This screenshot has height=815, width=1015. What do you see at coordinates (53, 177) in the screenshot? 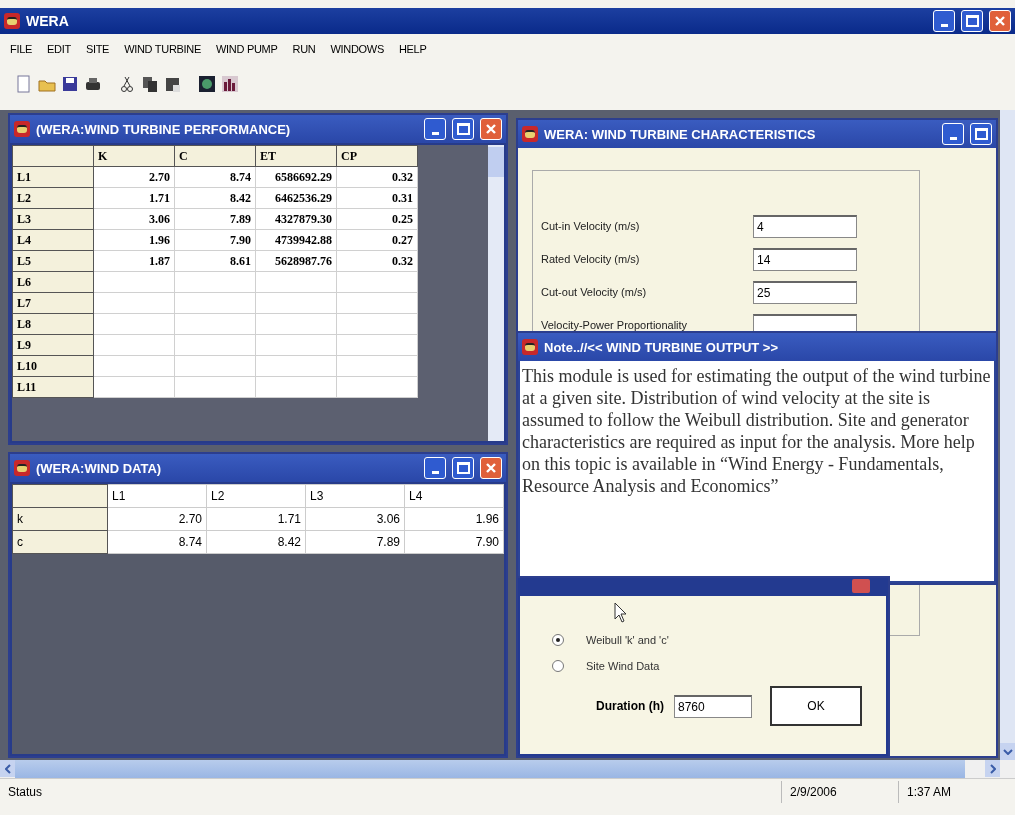
I see `row-header: L1` at bounding box center [53, 177].